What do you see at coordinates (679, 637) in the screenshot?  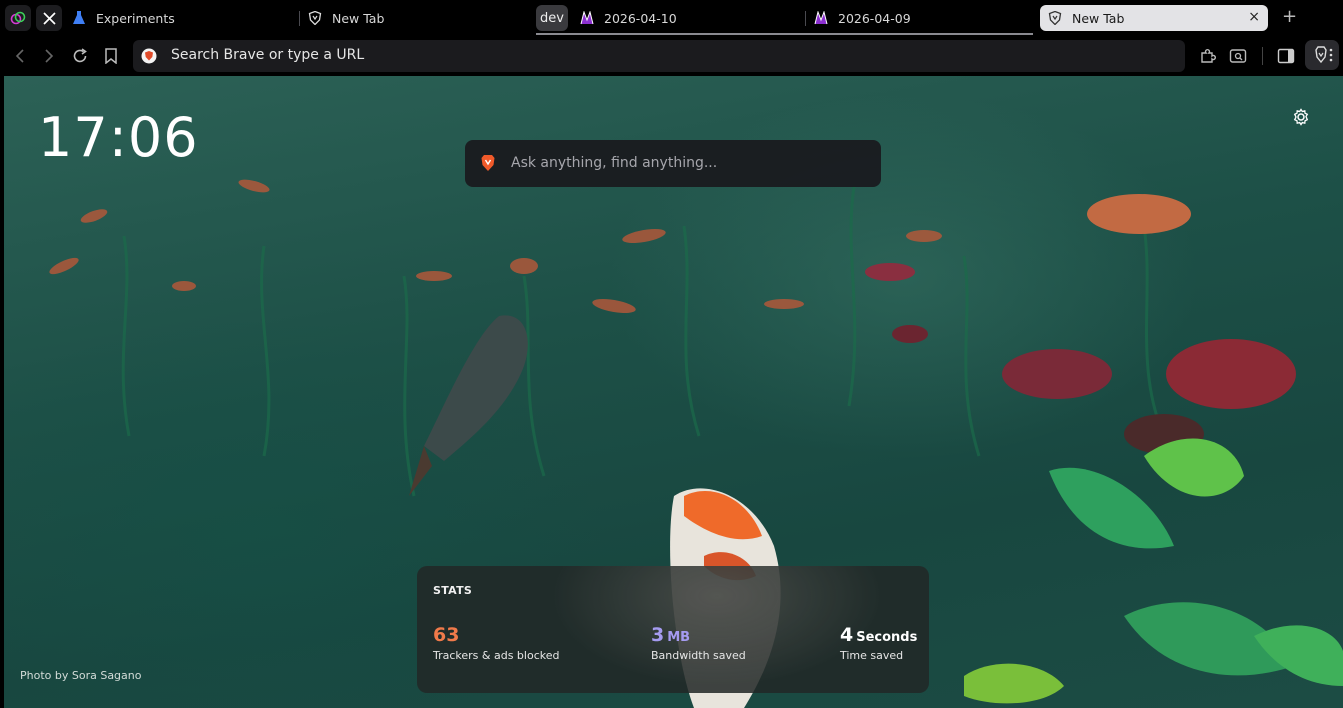 I see `bandwidth-unit: MB` at bounding box center [679, 637].